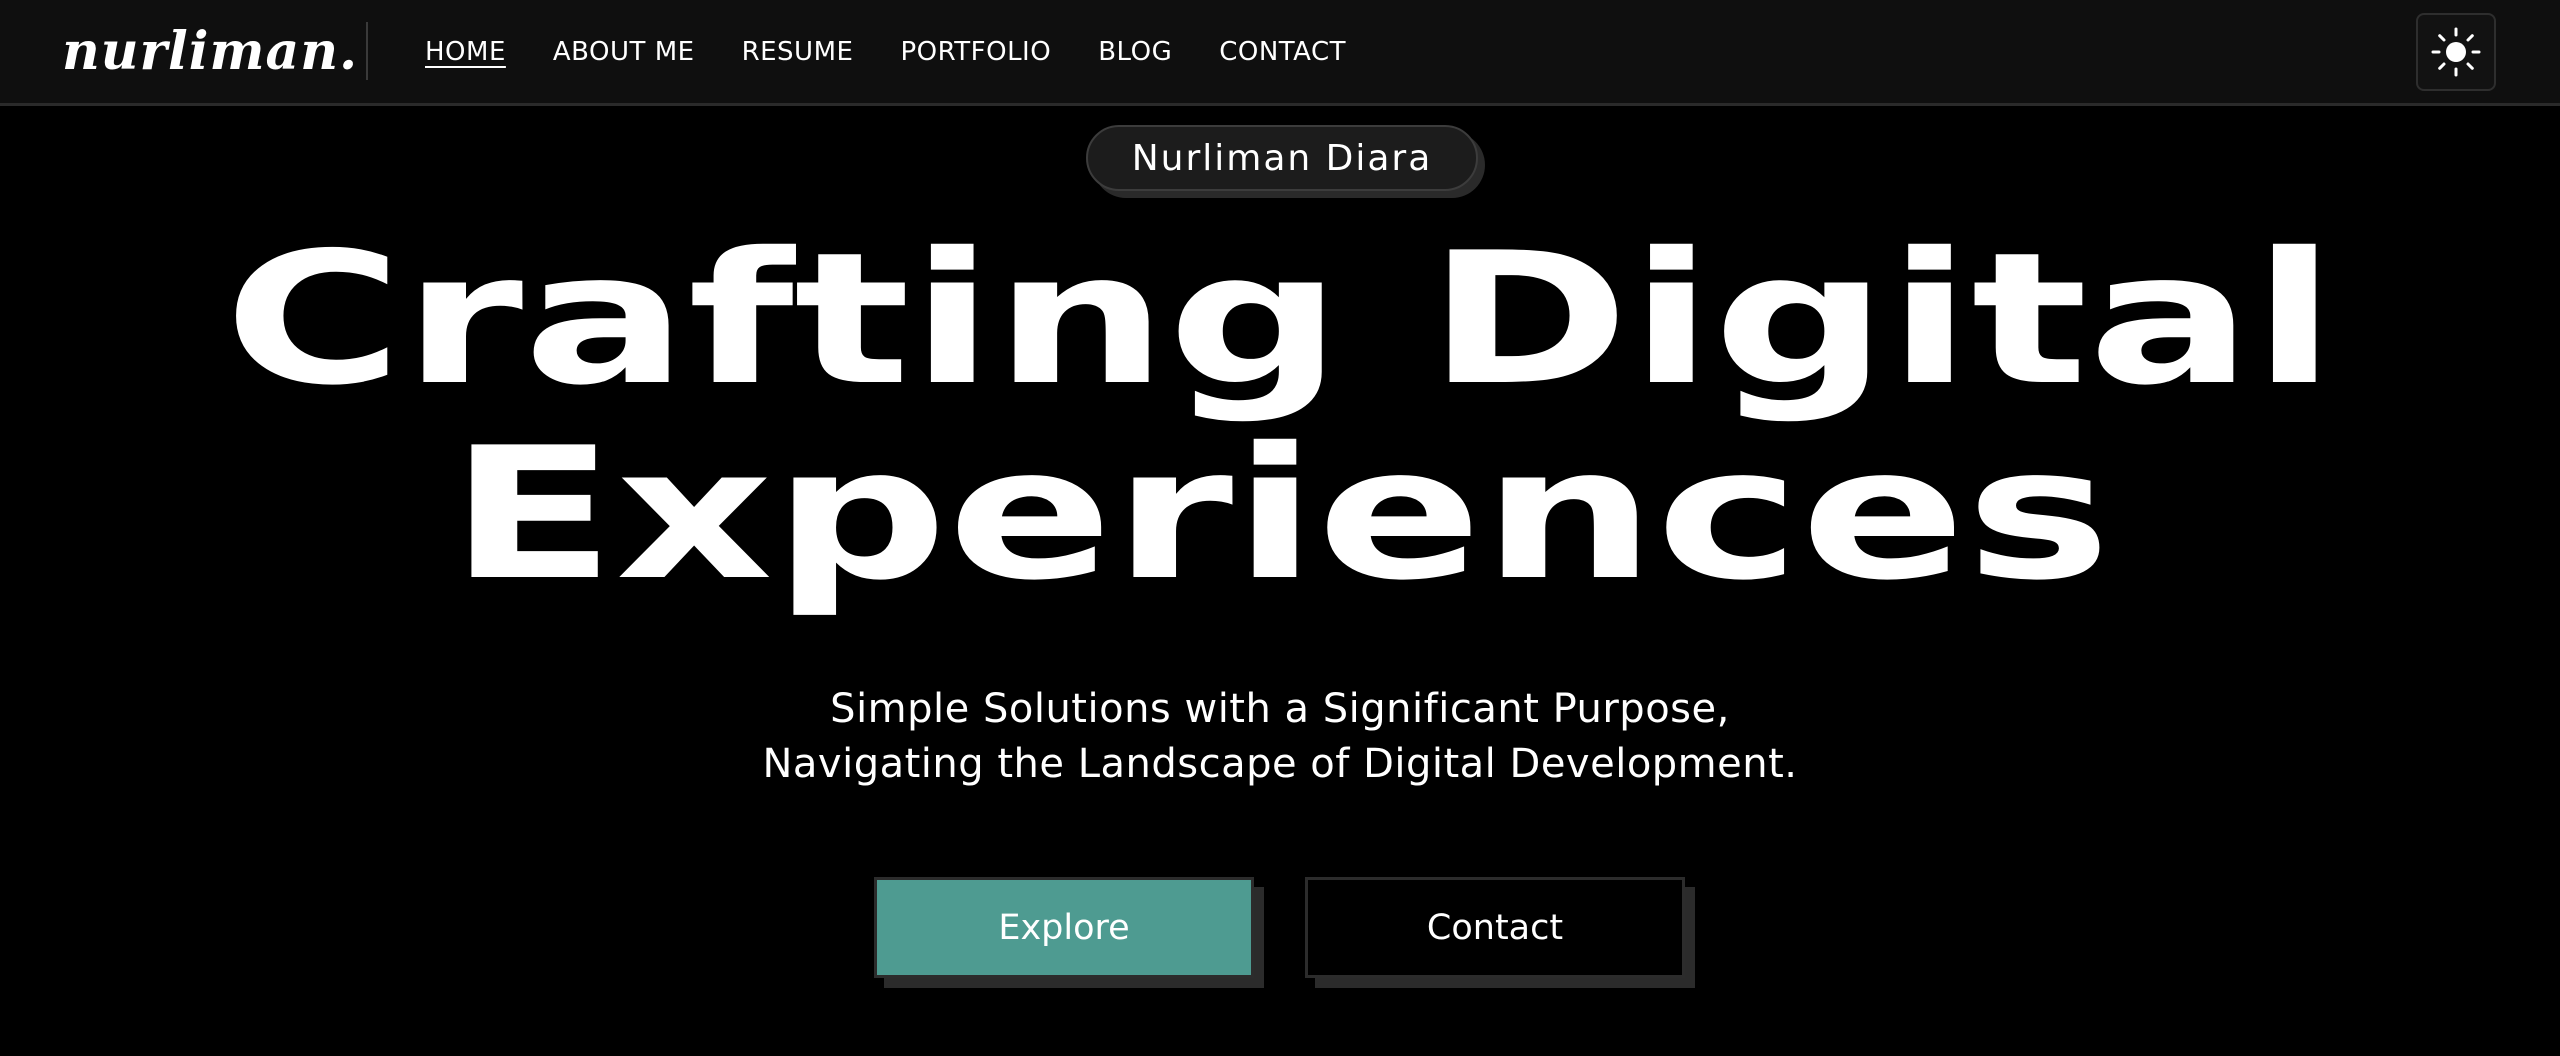 The width and height of the screenshot is (2560, 1056). What do you see at coordinates (1282, 158) in the screenshot?
I see `name-badge: Nurliman Diara` at bounding box center [1282, 158].